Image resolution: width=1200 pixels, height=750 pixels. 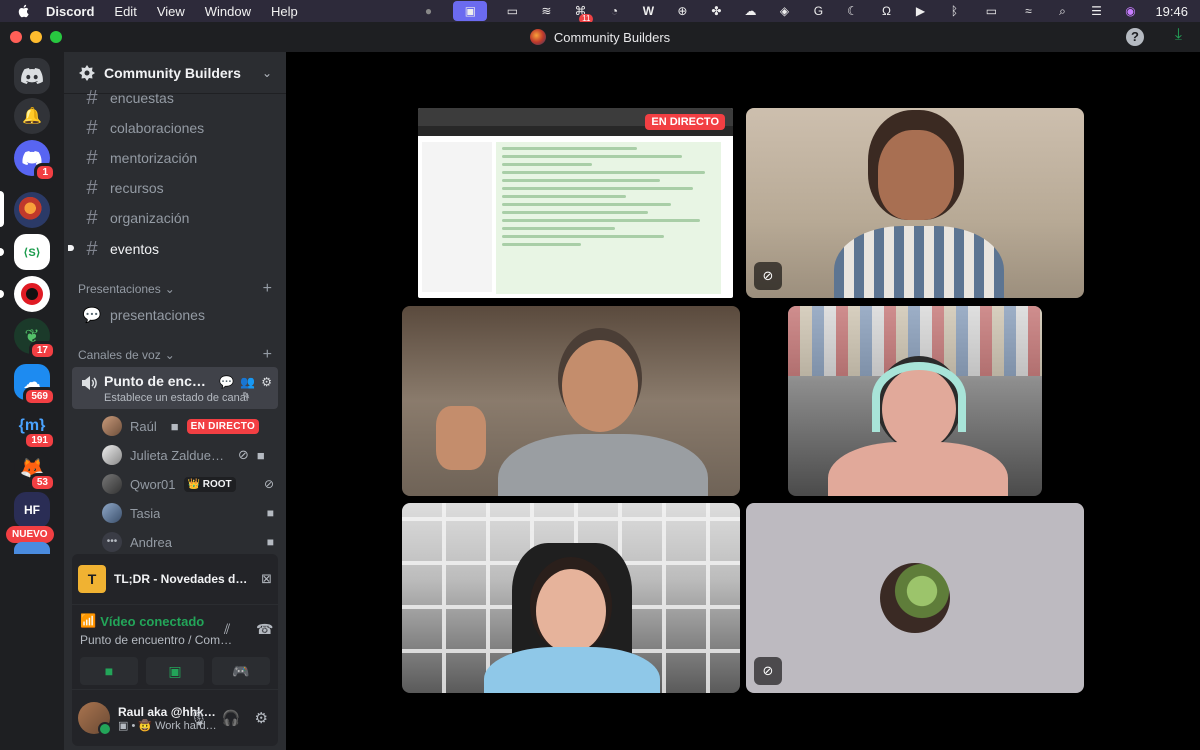 I want to click on code-editor-pane, so click(x=608, y=218).